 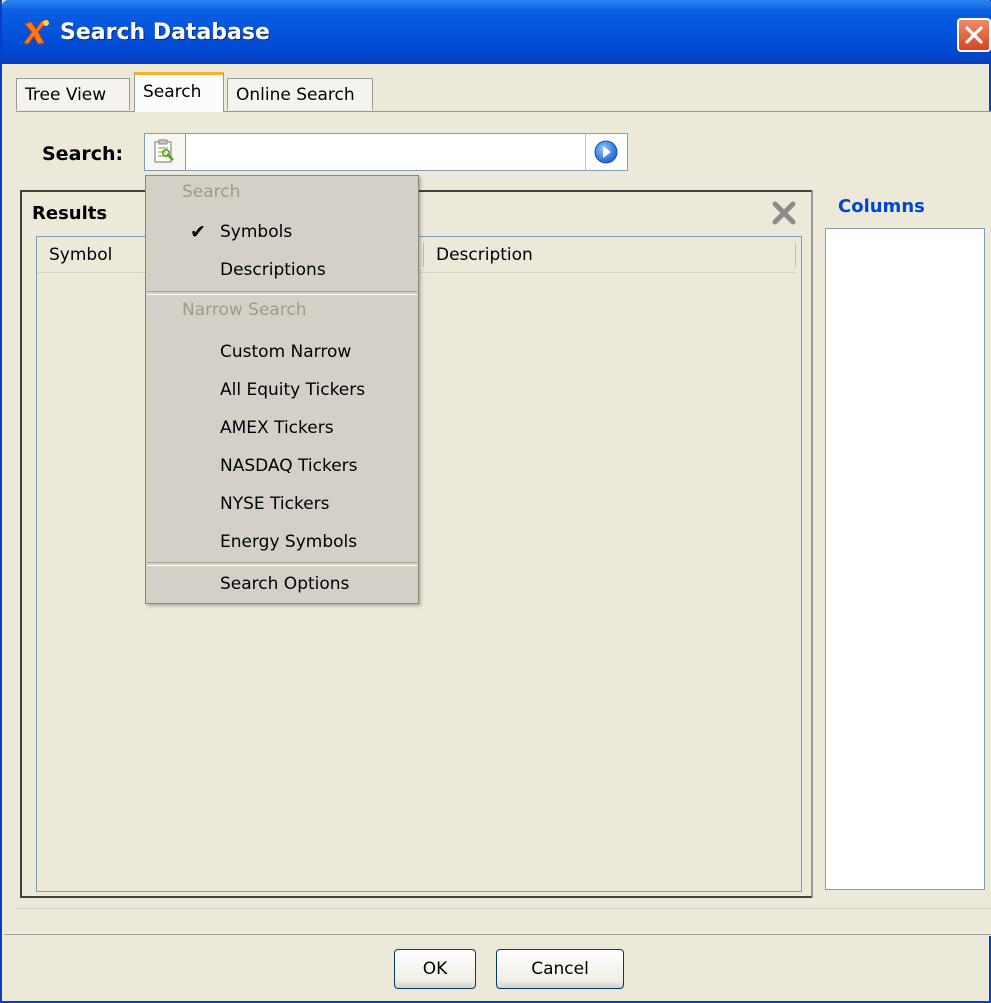 I want to click on search-label: Search:, so click(x=83, y=154).